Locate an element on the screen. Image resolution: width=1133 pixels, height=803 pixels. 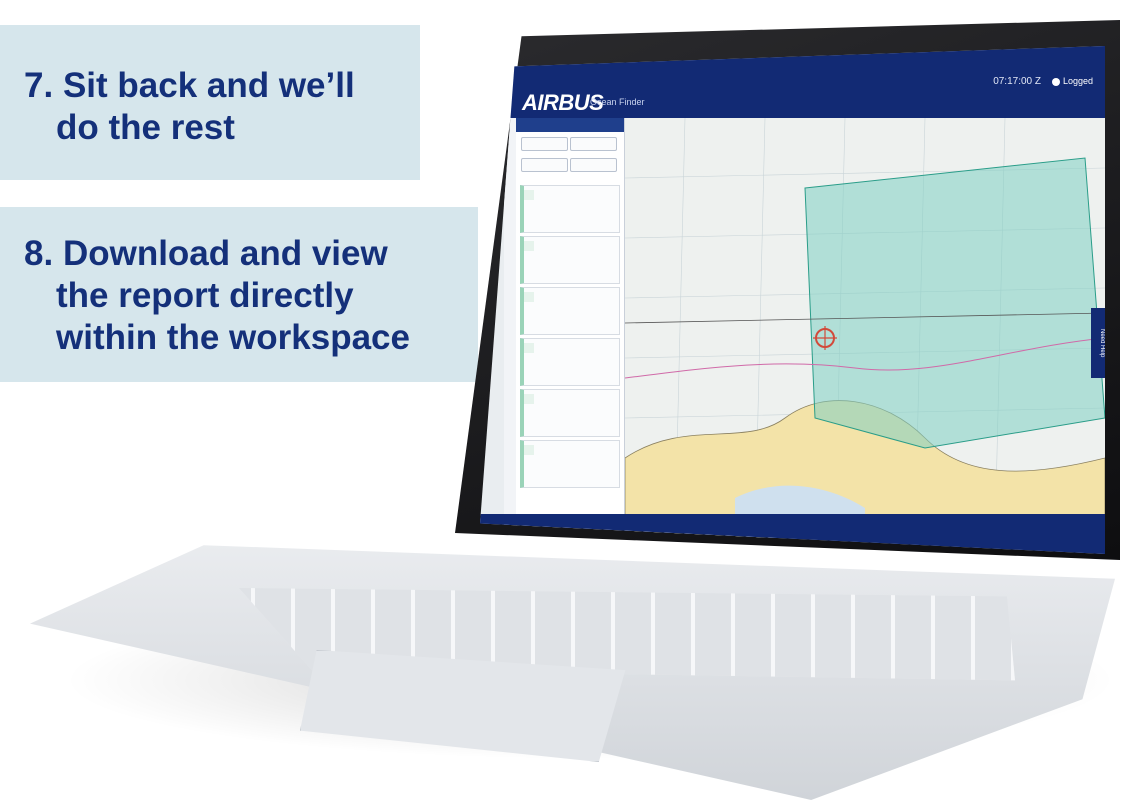
step-7-panel: 7. Sit back and we’ll do the rest is located at coordinates (210, 102).